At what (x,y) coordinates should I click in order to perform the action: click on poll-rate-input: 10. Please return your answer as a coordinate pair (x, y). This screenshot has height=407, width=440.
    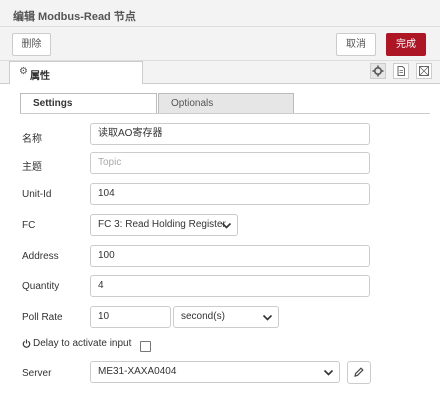
    Looking at the image, I should click on (130, 317).